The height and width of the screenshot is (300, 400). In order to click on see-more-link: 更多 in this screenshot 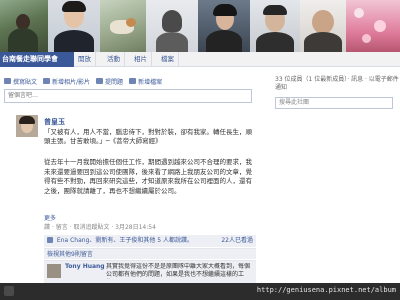, I will do `click(50, 217)`.